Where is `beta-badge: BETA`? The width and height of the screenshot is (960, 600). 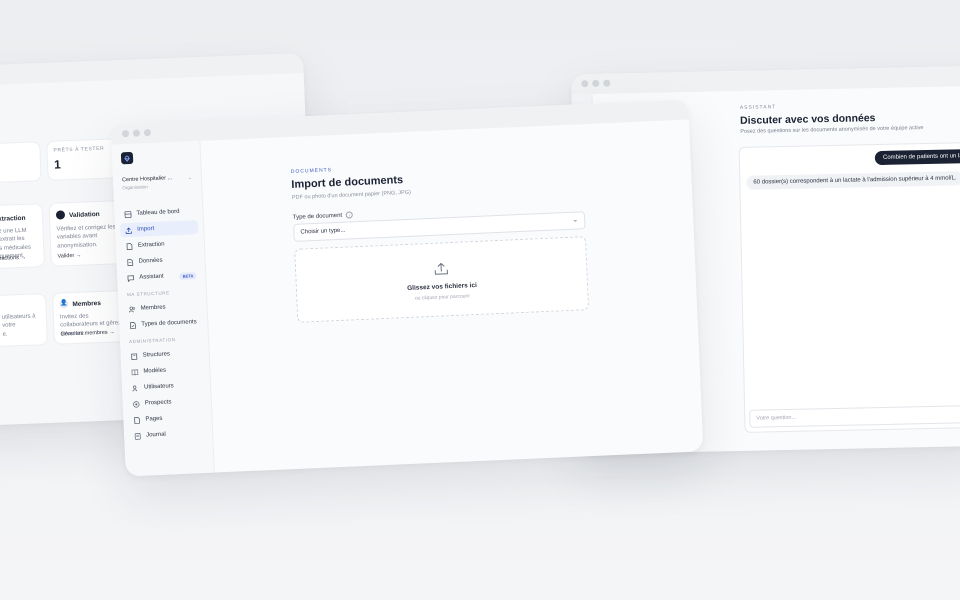
beta-badge: BETA is located at coordinates (188, 275).